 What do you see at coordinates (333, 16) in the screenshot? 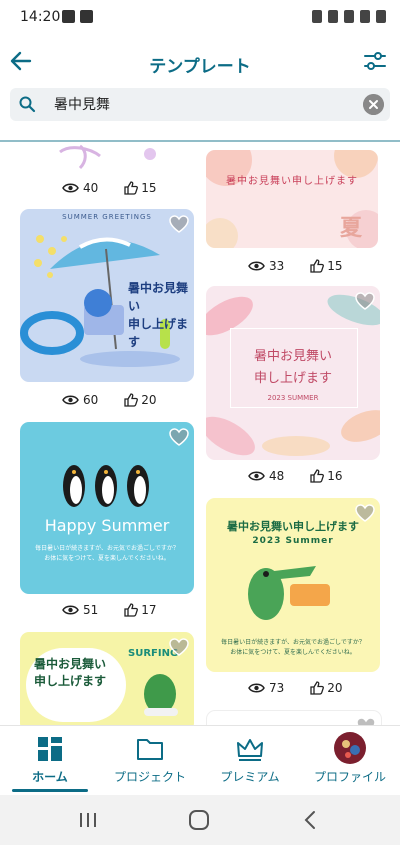
I see `mute-icon` at bounding box center [333, 16].